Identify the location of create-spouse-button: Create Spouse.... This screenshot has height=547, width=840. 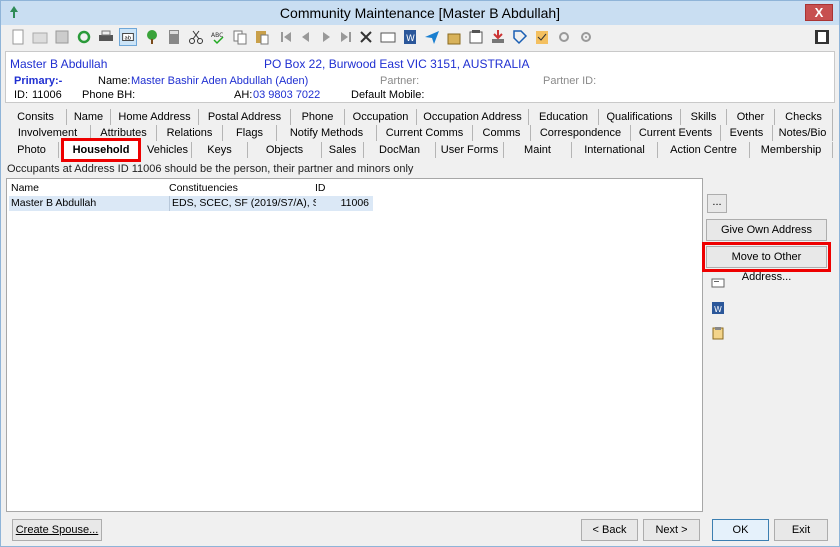
(57, 530).